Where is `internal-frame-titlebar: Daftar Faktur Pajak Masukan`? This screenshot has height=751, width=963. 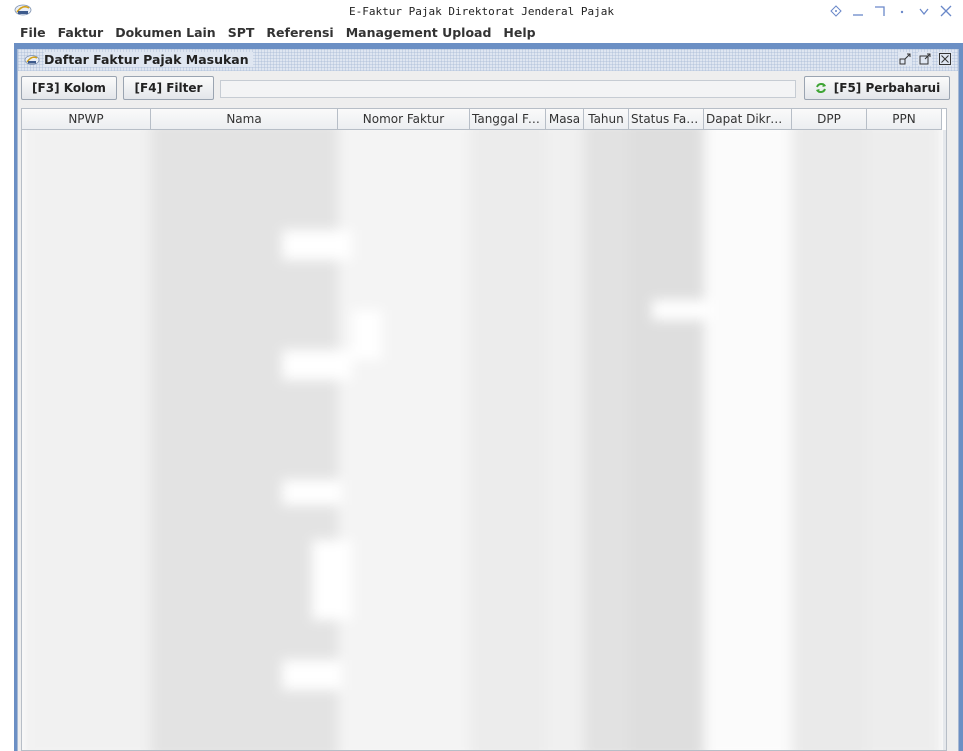 internal-frame-titlebar: Daftar Faktur Pajak Masukan is located at coordinates (488, 60).